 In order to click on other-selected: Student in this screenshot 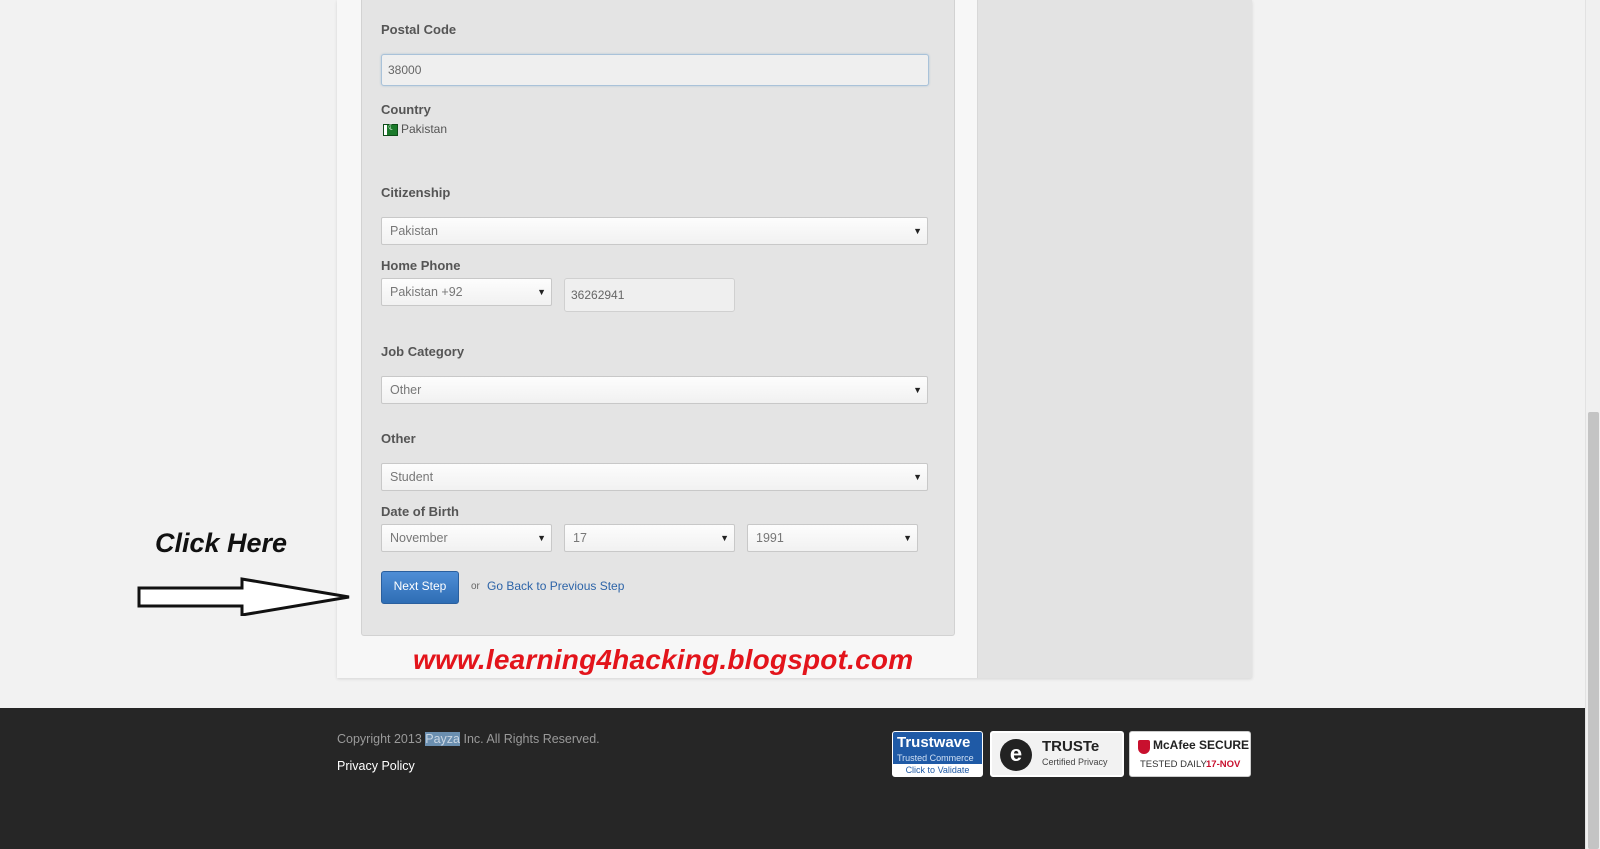, I will do `click(412, 477)`.